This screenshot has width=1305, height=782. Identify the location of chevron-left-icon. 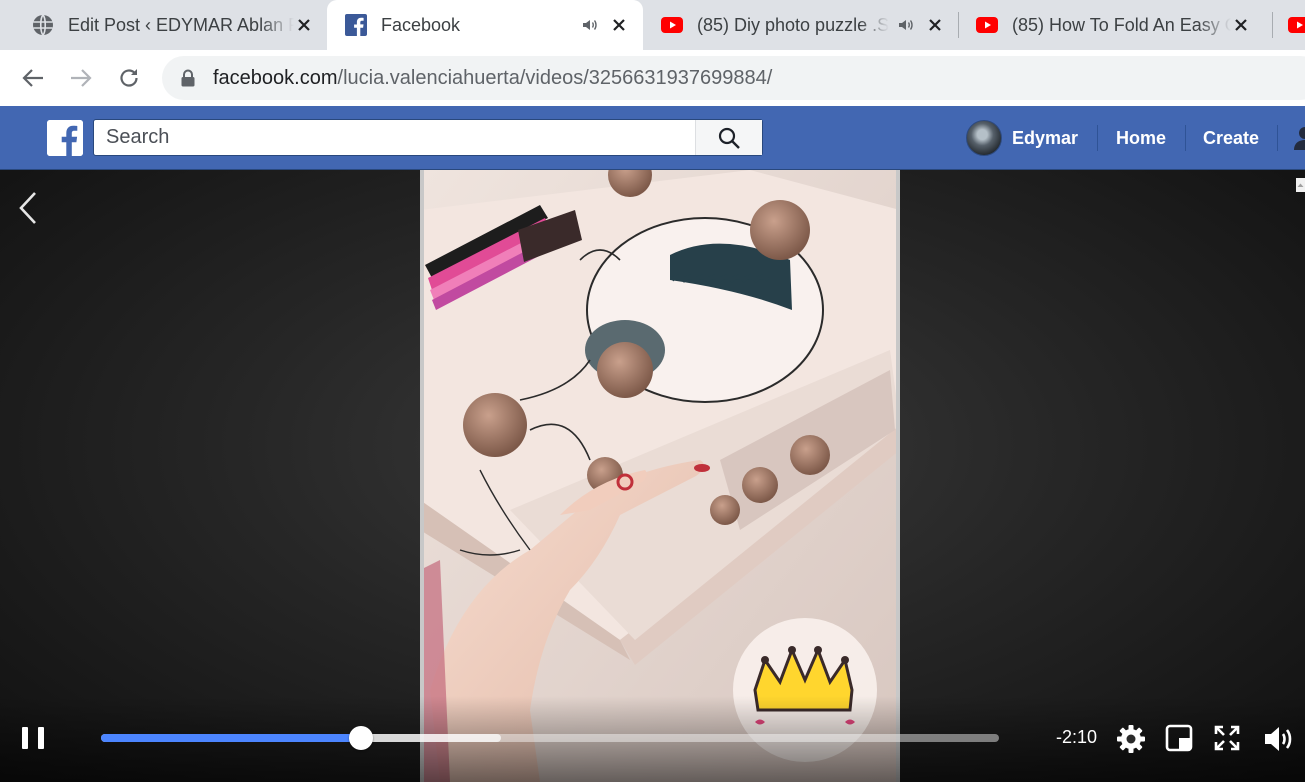
(28, 208).